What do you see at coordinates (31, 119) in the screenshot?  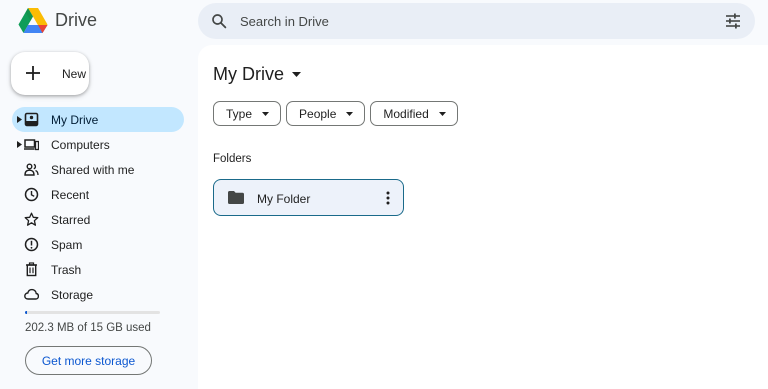 I see `my-drive-icon` at bounding box center [31, 119].